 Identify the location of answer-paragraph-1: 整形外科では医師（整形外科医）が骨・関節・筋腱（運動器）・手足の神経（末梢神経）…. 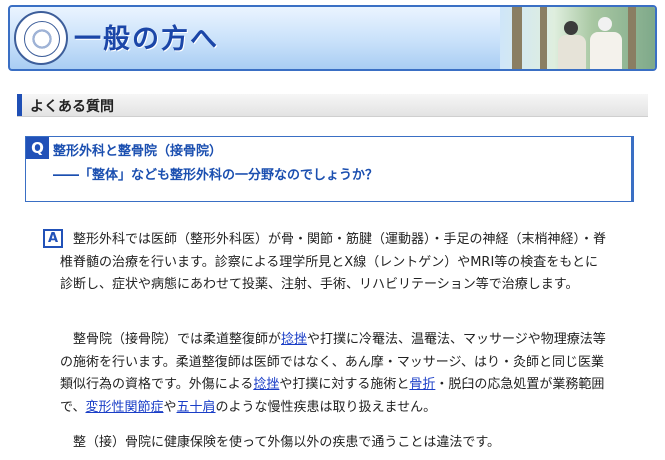
(333, 262).